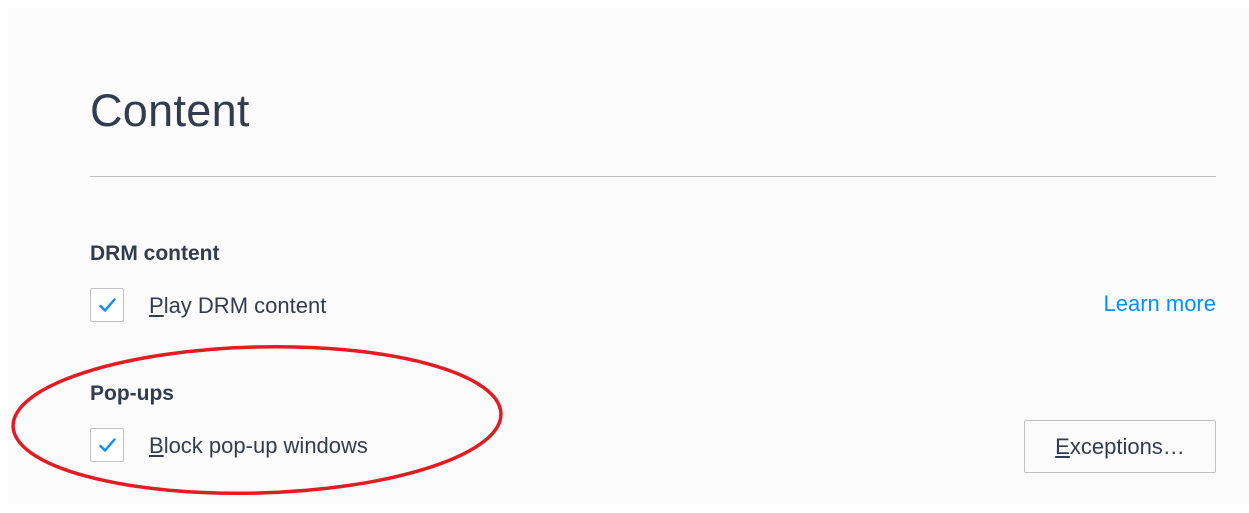  I want to click on title-divider, so click(653, 176).